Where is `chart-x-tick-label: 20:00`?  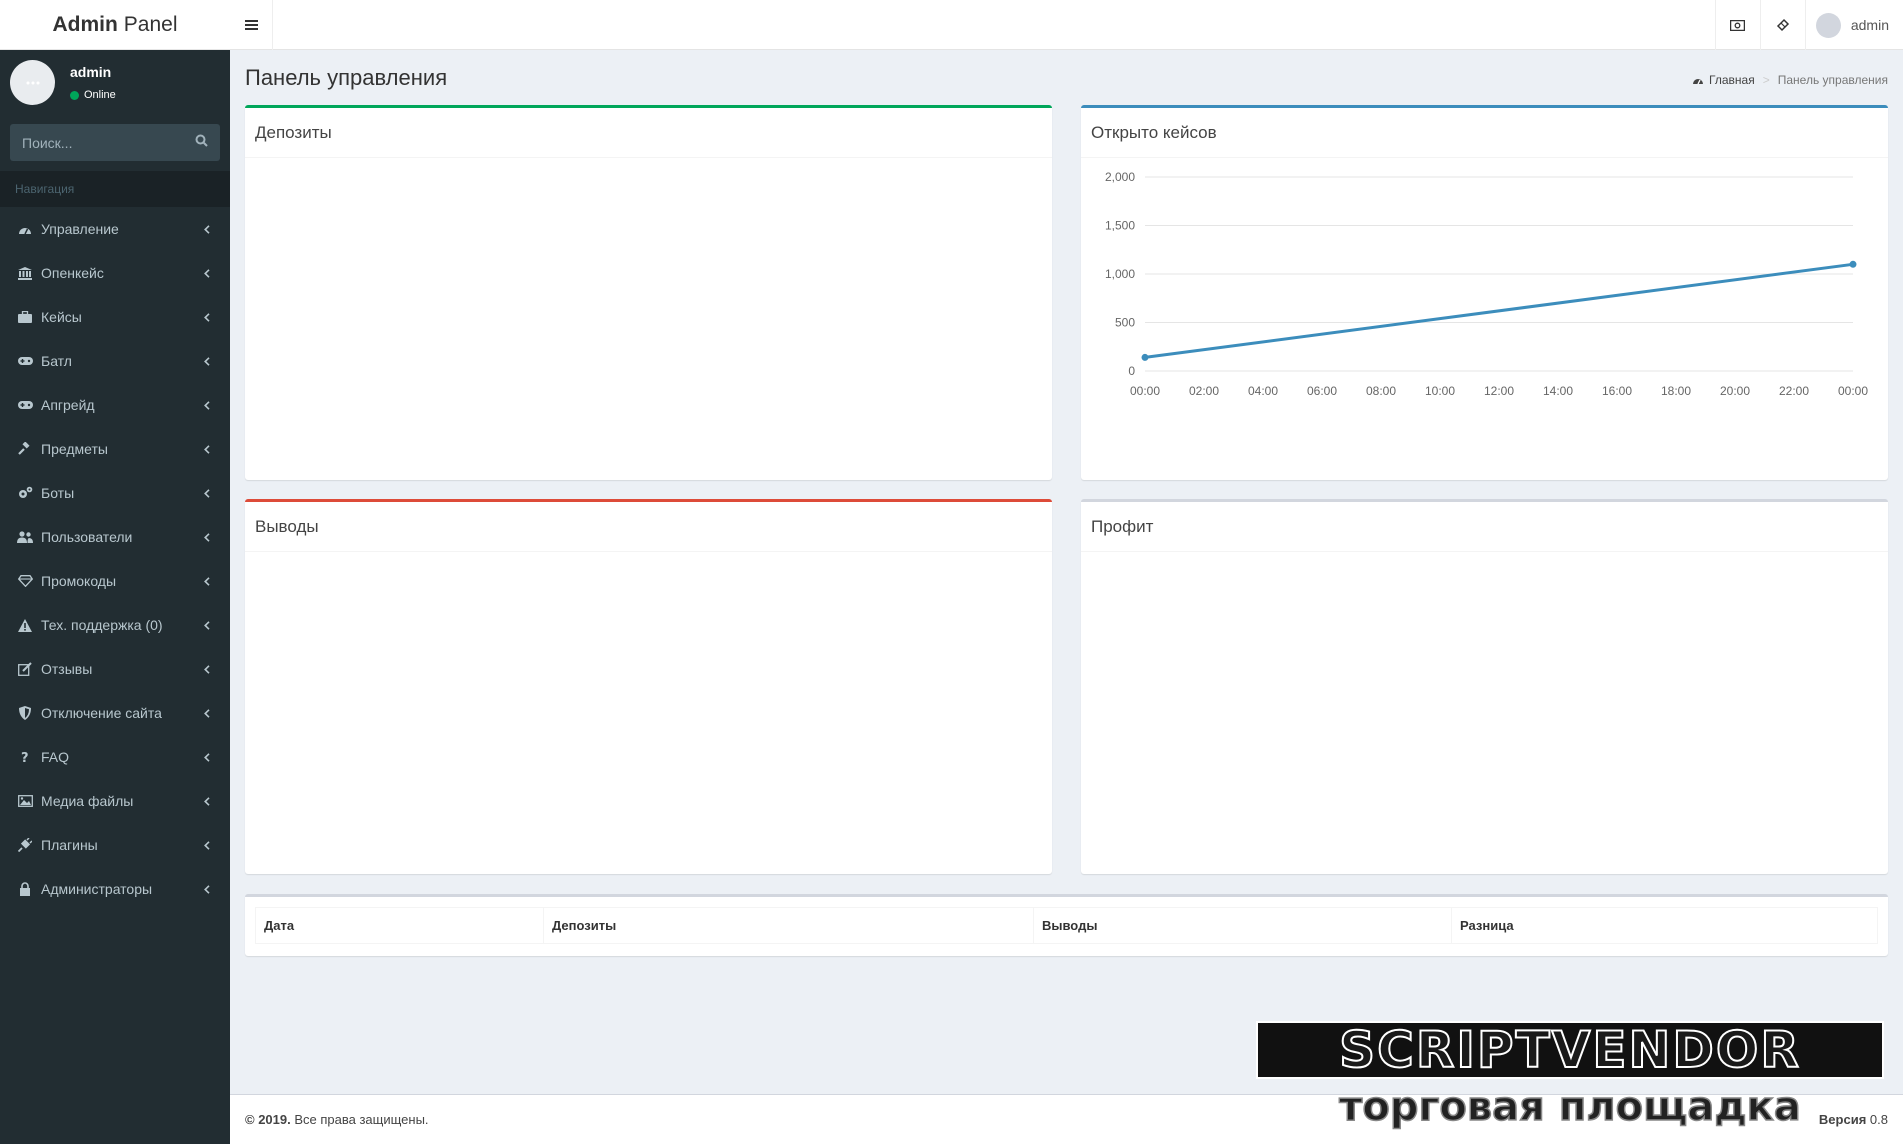 chart-x-tick-label: 20:00 is located at coordinates (1735, 391).